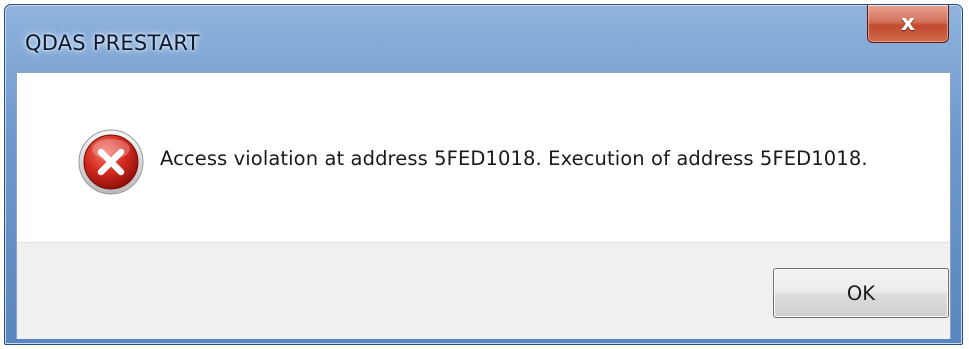  I want to click on close-button: x, so click(908, 24).